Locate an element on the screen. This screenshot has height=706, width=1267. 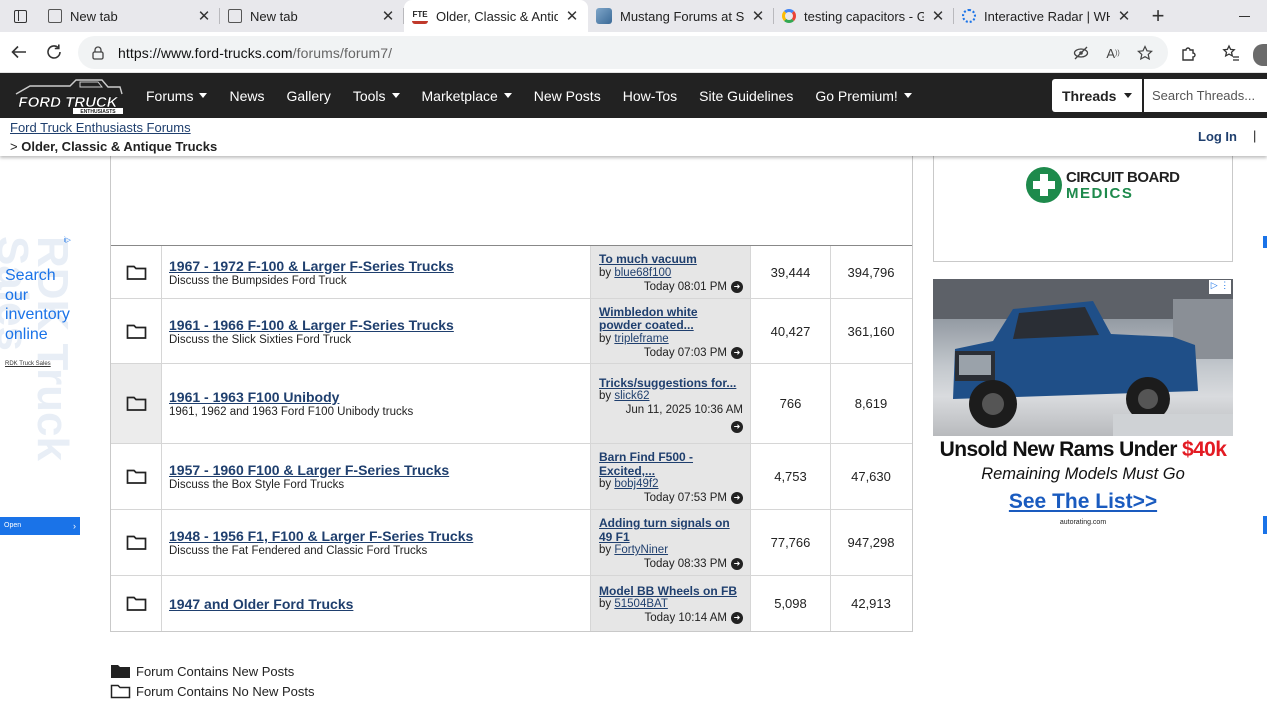
stangnet-icon is located at coordinates (604, 16).